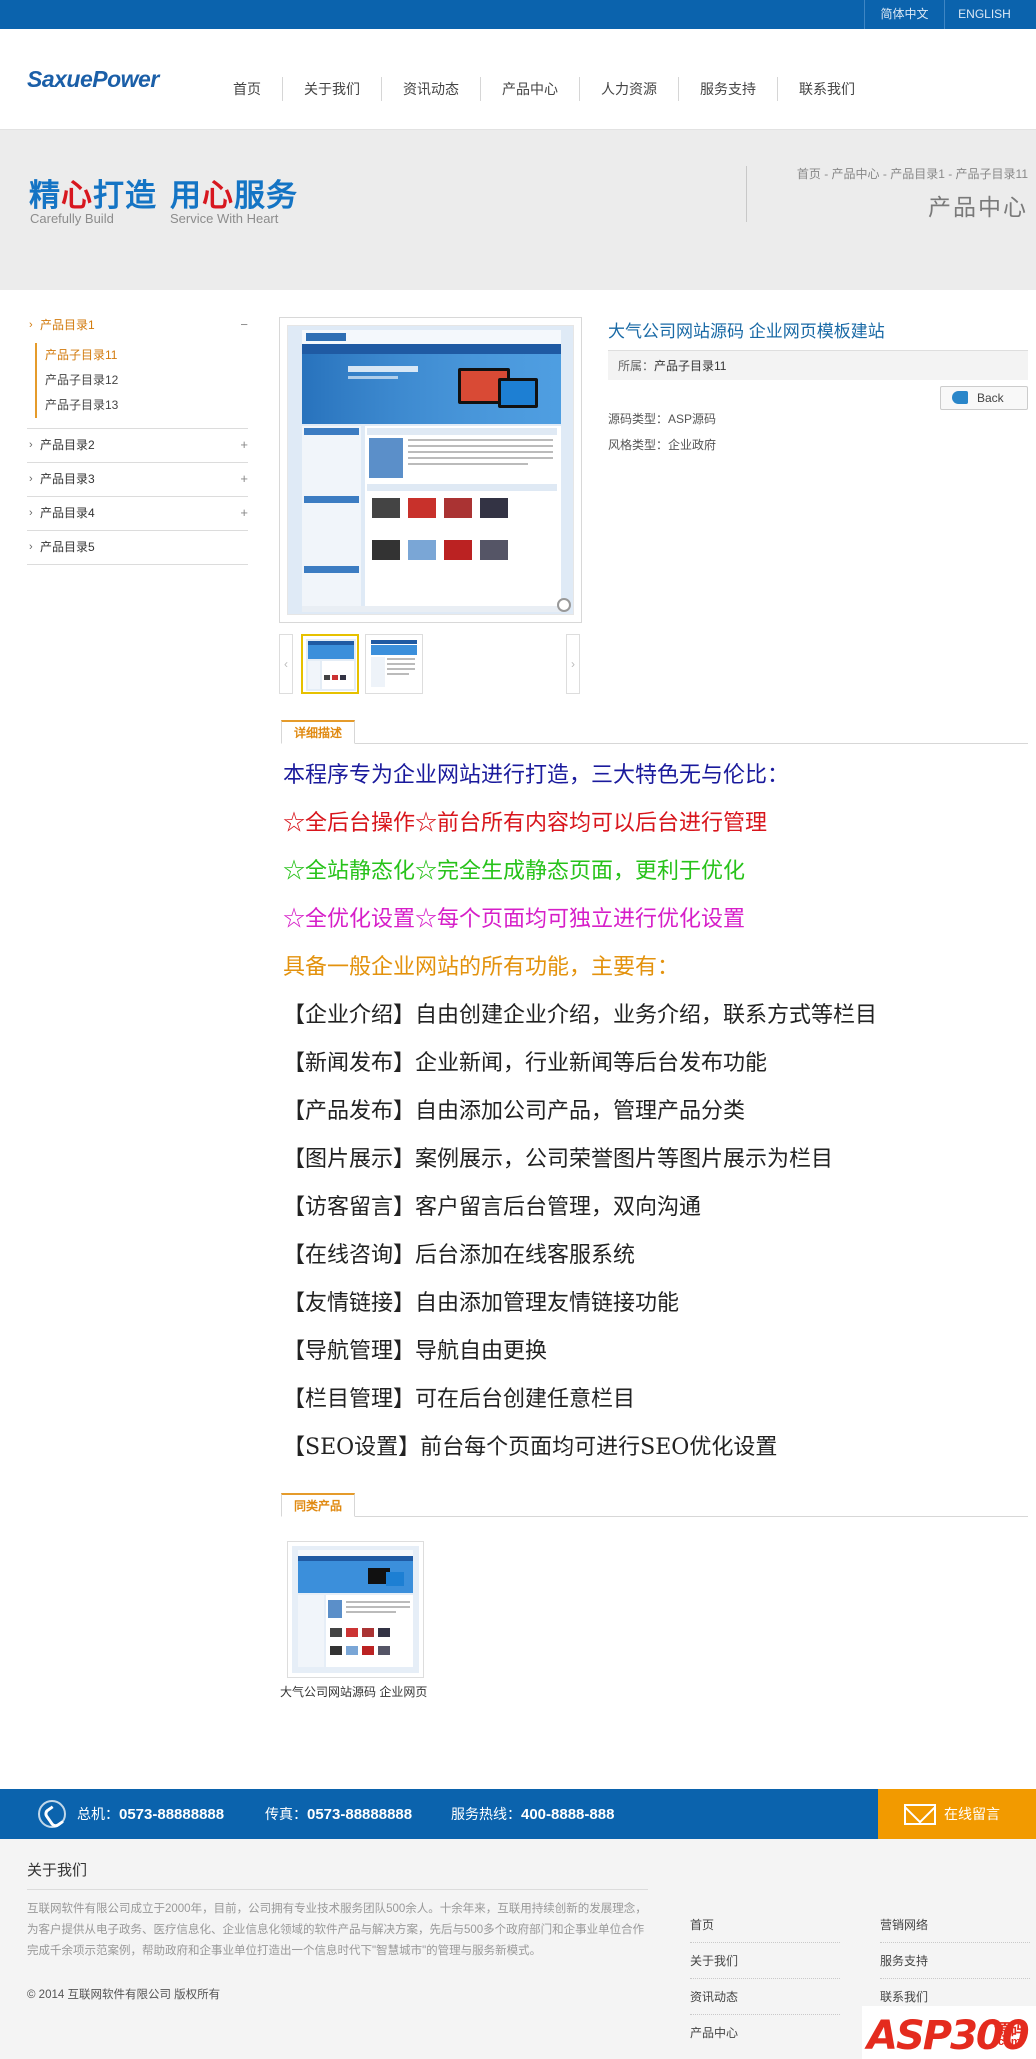  Describe the element at coordinates (530, 1447) in the screenshot. I see `desc-line: 【SEO设置】前台每个页面均可进行SEO优化设置` at that location.